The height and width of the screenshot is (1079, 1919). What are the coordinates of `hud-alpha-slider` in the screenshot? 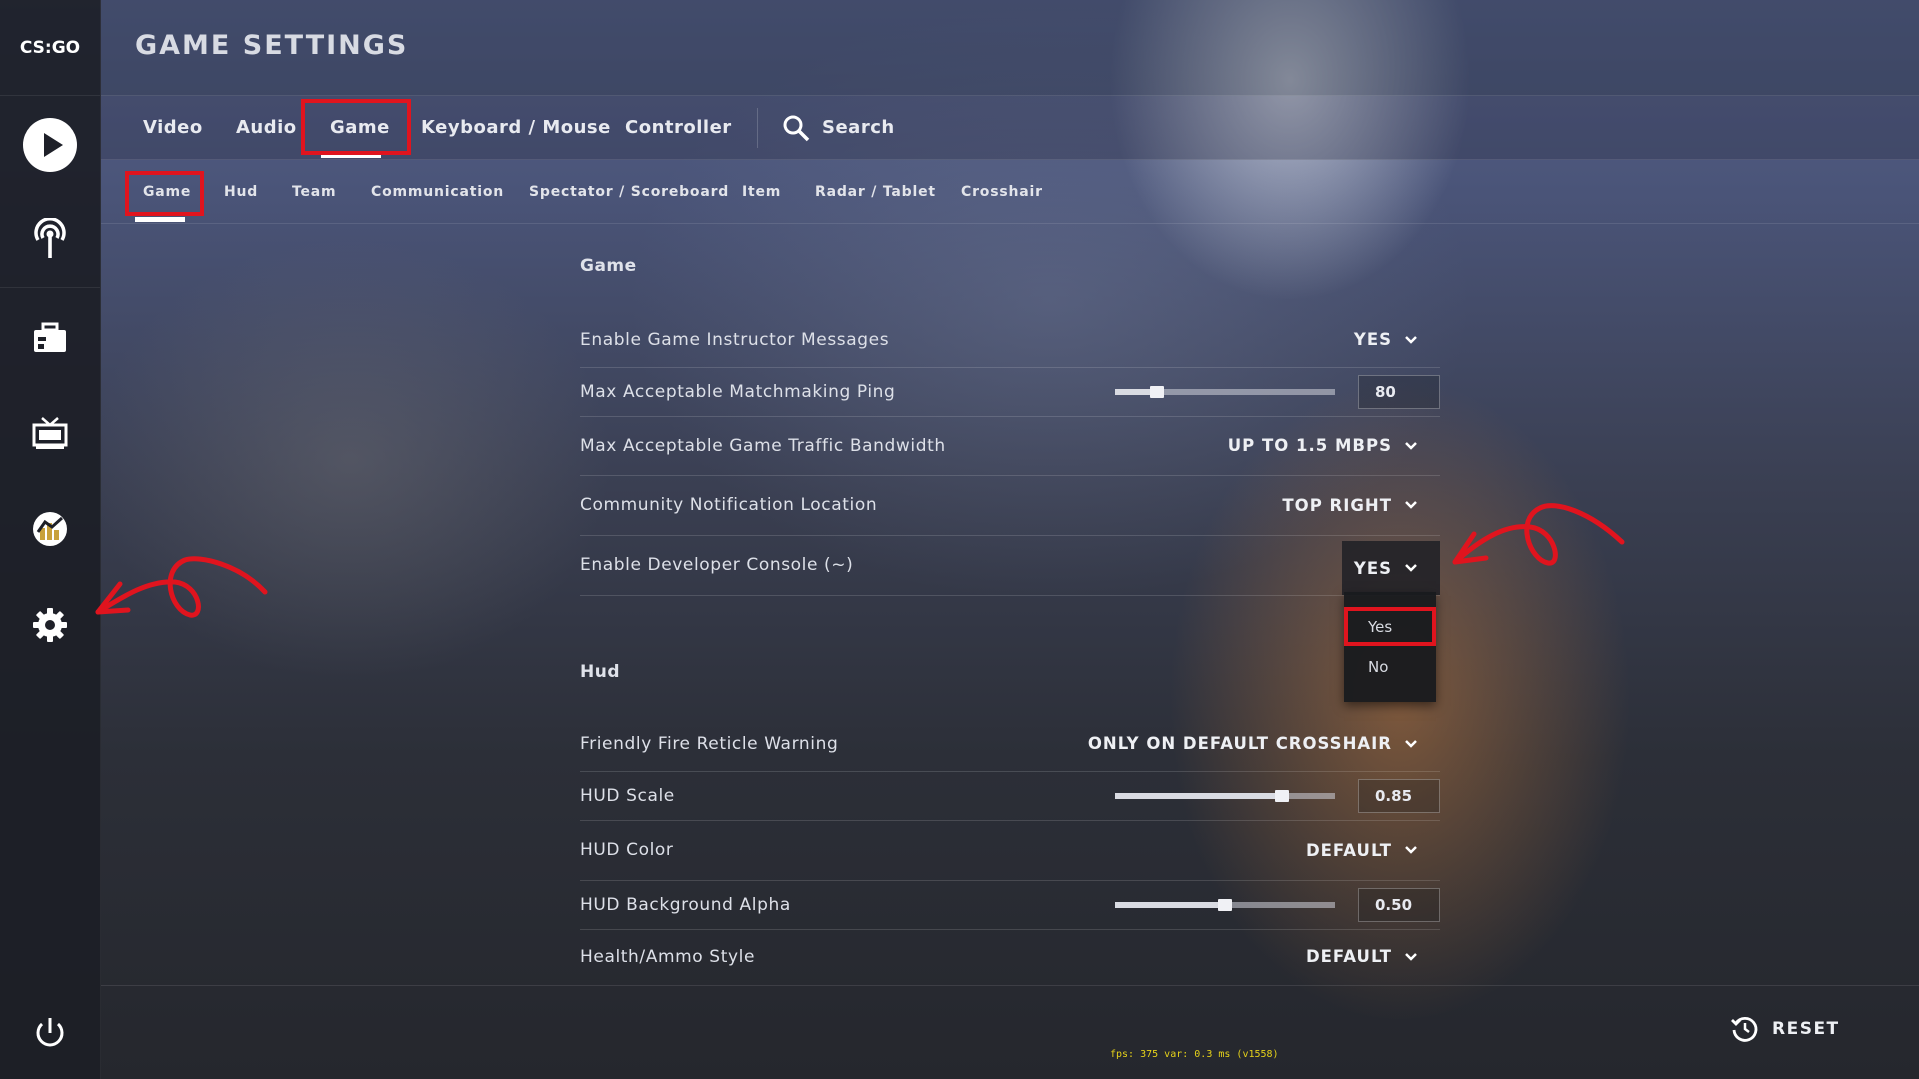 It's located at (1225, 904).